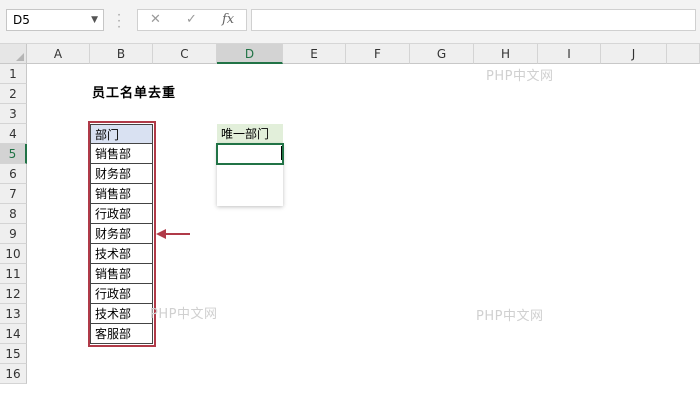 The width and height of the screenshot is (700, 400). I want to click on highlight-box, so click(122, 234).